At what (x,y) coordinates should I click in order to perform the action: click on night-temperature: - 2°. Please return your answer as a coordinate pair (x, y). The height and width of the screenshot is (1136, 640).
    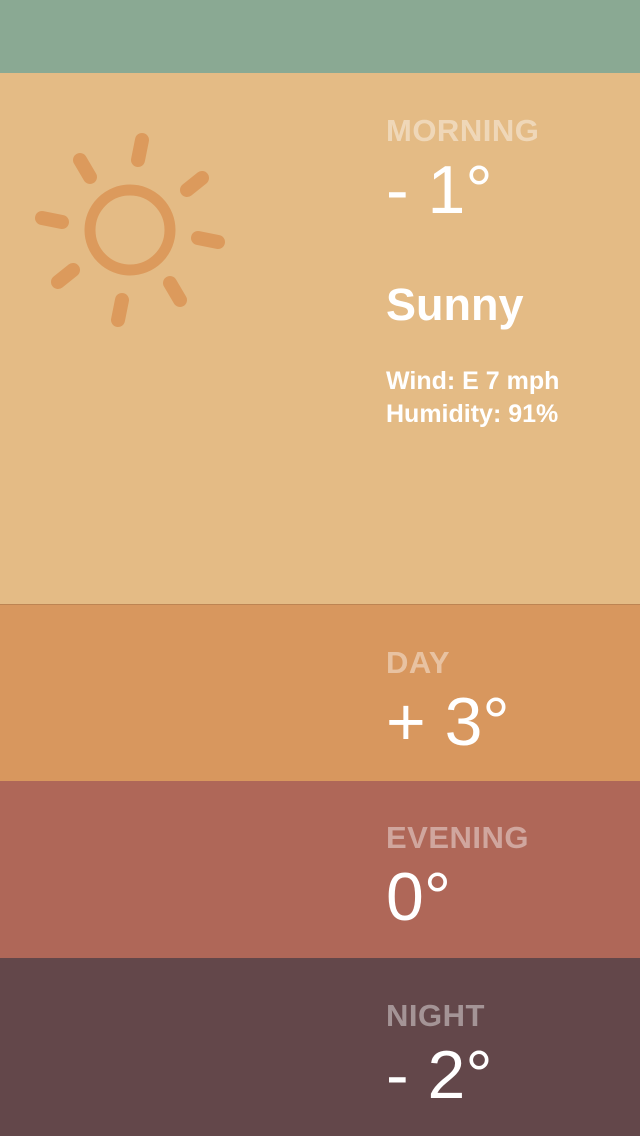
    Looking at the image, I should click on (439, 1075).